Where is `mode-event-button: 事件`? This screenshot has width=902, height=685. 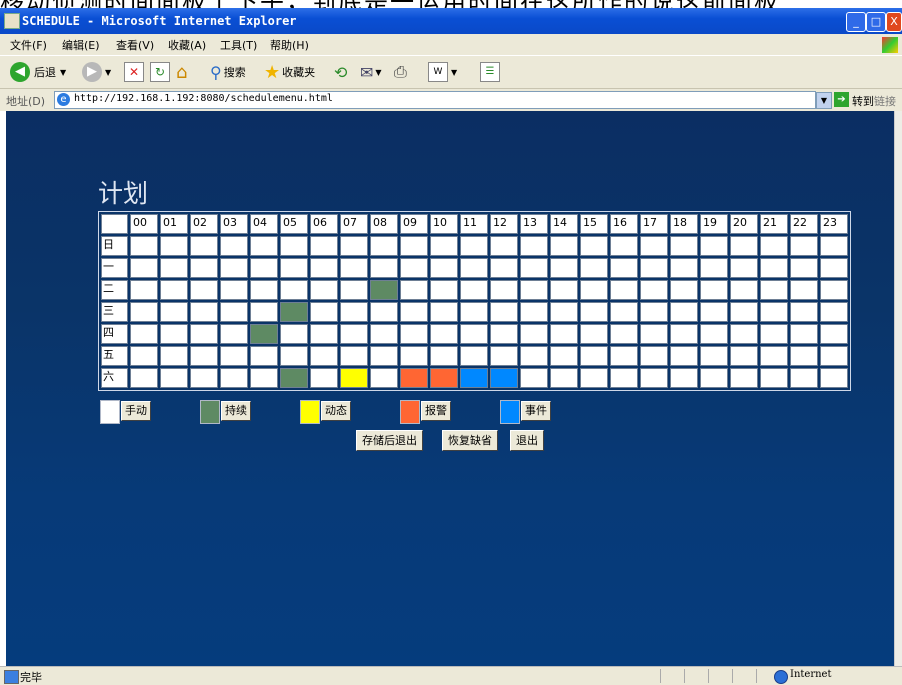
mode-event-button: 事件 is located at coordinates (536, 411).